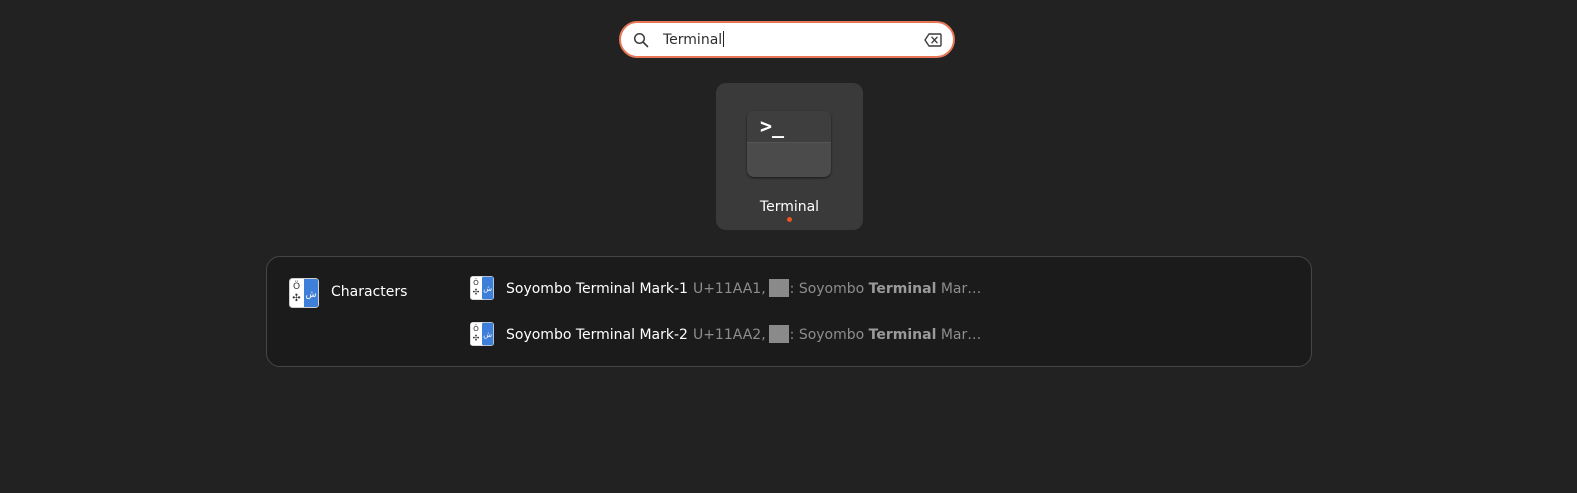 The image size is (1577, 493). What do you see at coordinates (789, 207) in the screenshot?
I see `app-result-label: Terminal` at bounding box center [789, 207].